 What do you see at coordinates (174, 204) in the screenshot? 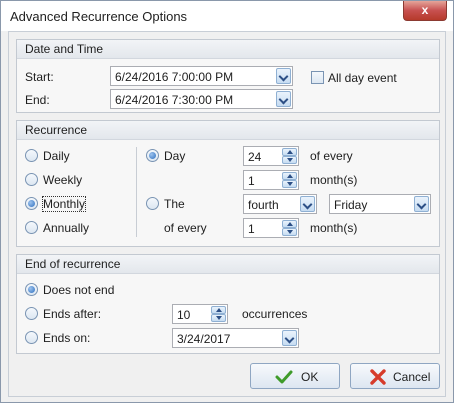
I see `the-option-label: The` at bounding box center [174, 204].